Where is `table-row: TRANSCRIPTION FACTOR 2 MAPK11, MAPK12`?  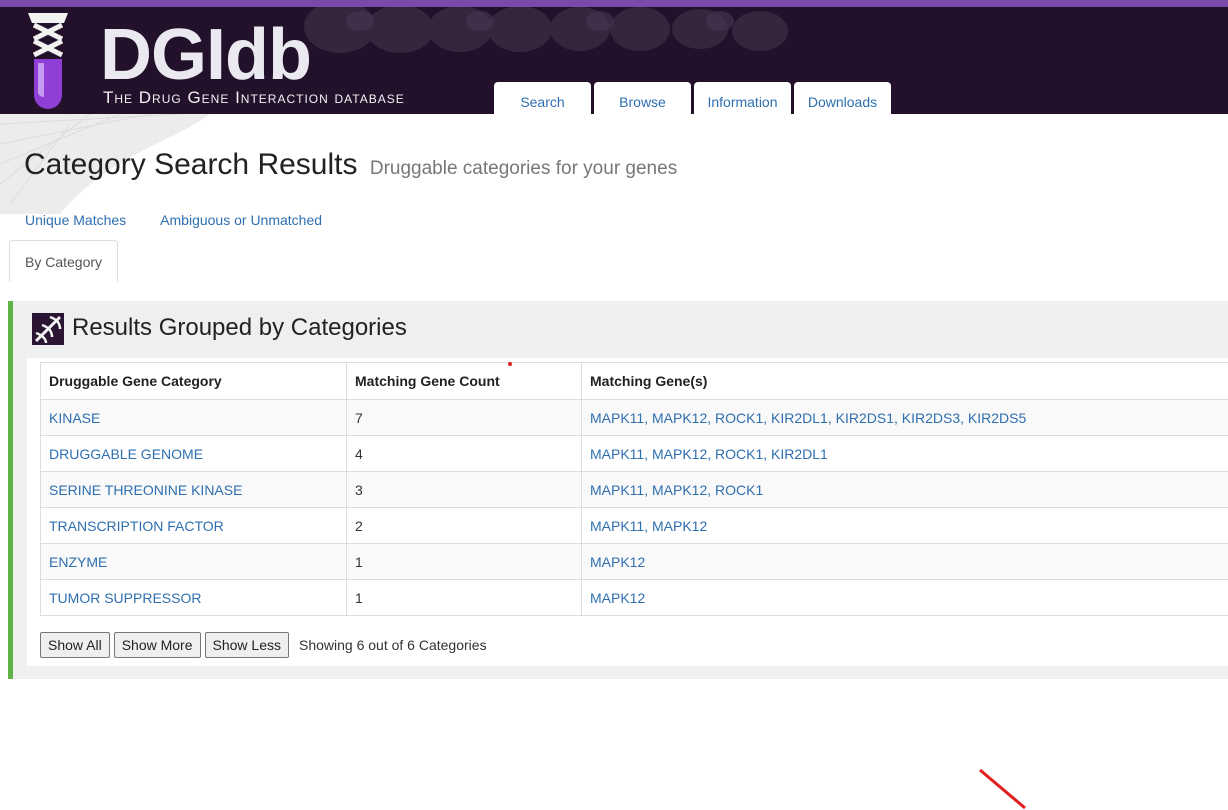
table-row: TRANSCRIPTION FACTOR 2 MAPK11, MAPK12 is located at coordinates (634, 526).